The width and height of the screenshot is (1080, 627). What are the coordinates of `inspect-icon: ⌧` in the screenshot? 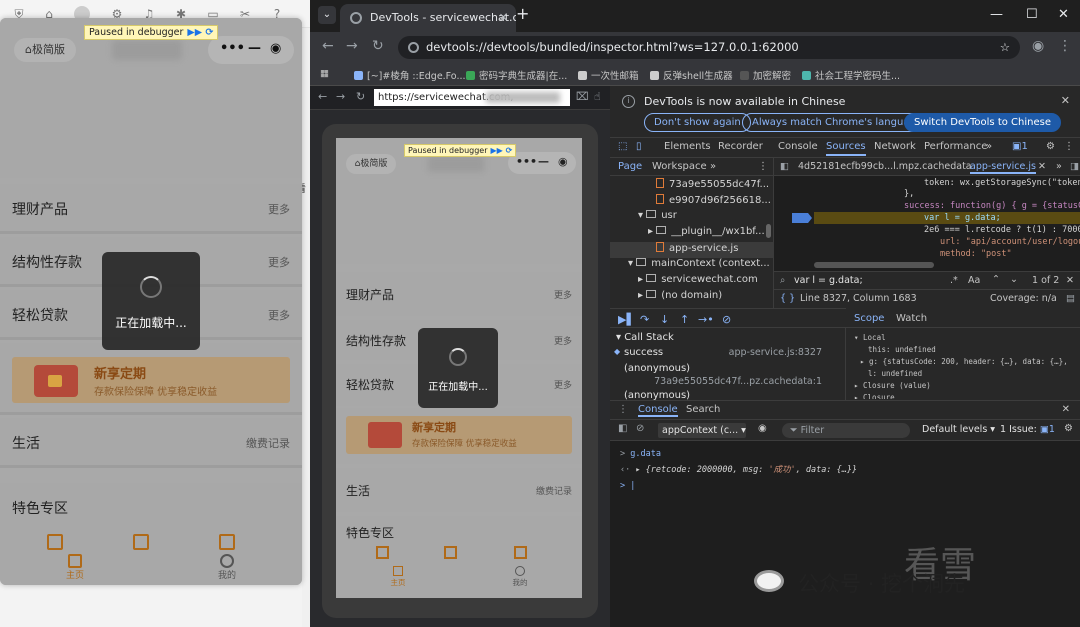 It's located at (582, 96).